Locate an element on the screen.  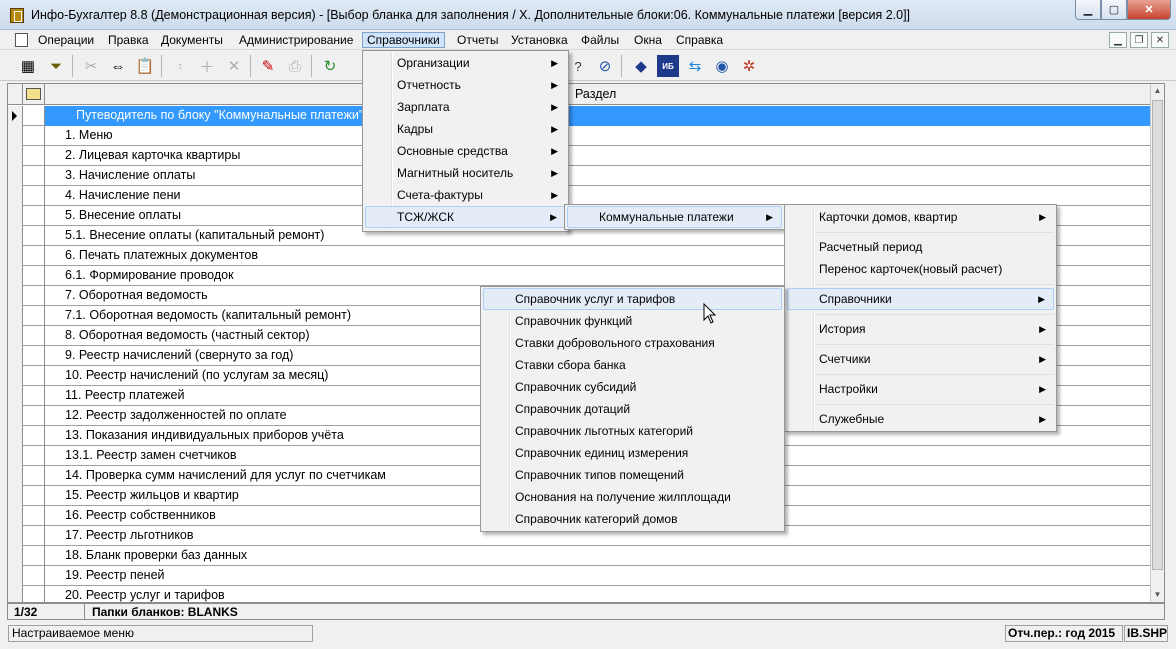
menu-setup: Установка is located at coordinates (539, 40).